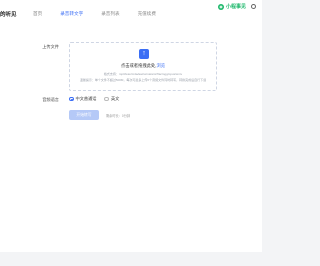 This screenshot has height=266, width=320. I want to click on upload-title: 点击或者拖拽此处,浏览, so click(143, 66).